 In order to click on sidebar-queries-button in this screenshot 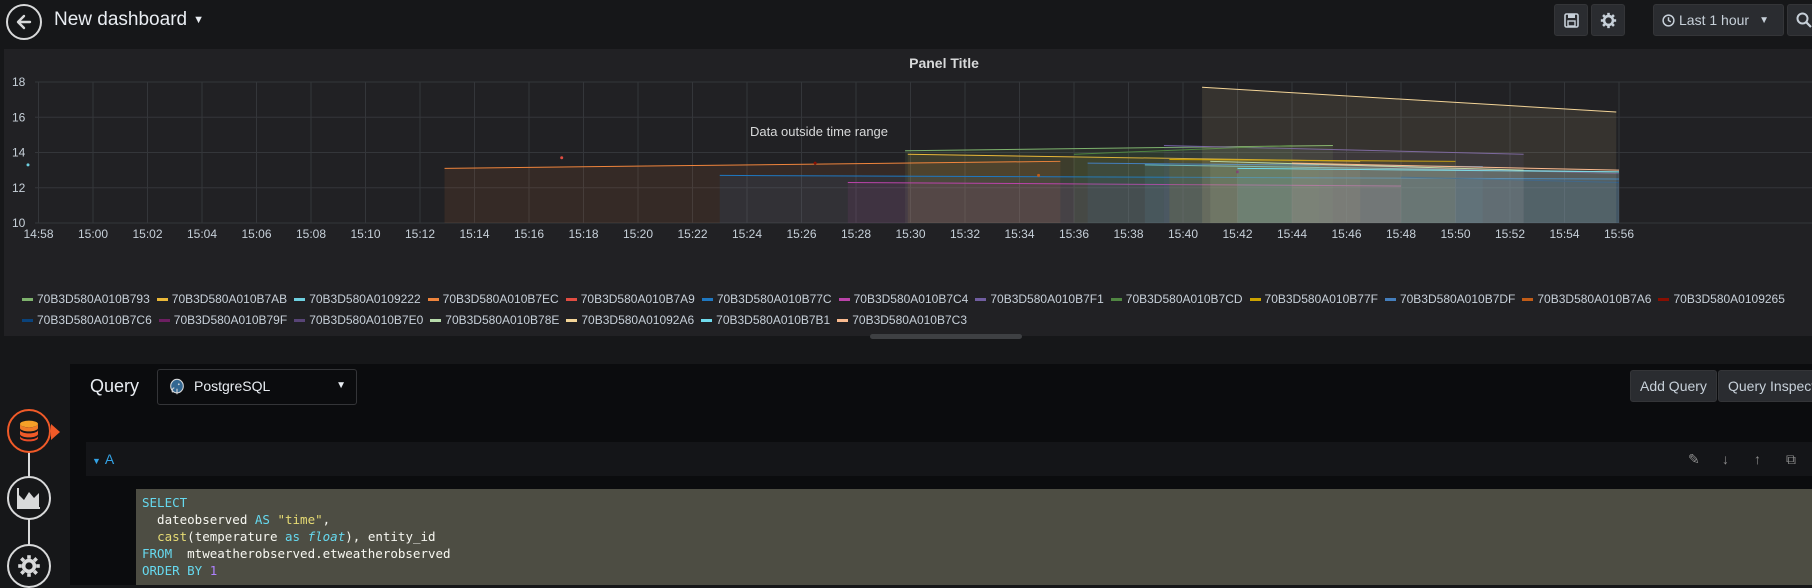, I will do `click(29, 431)`.